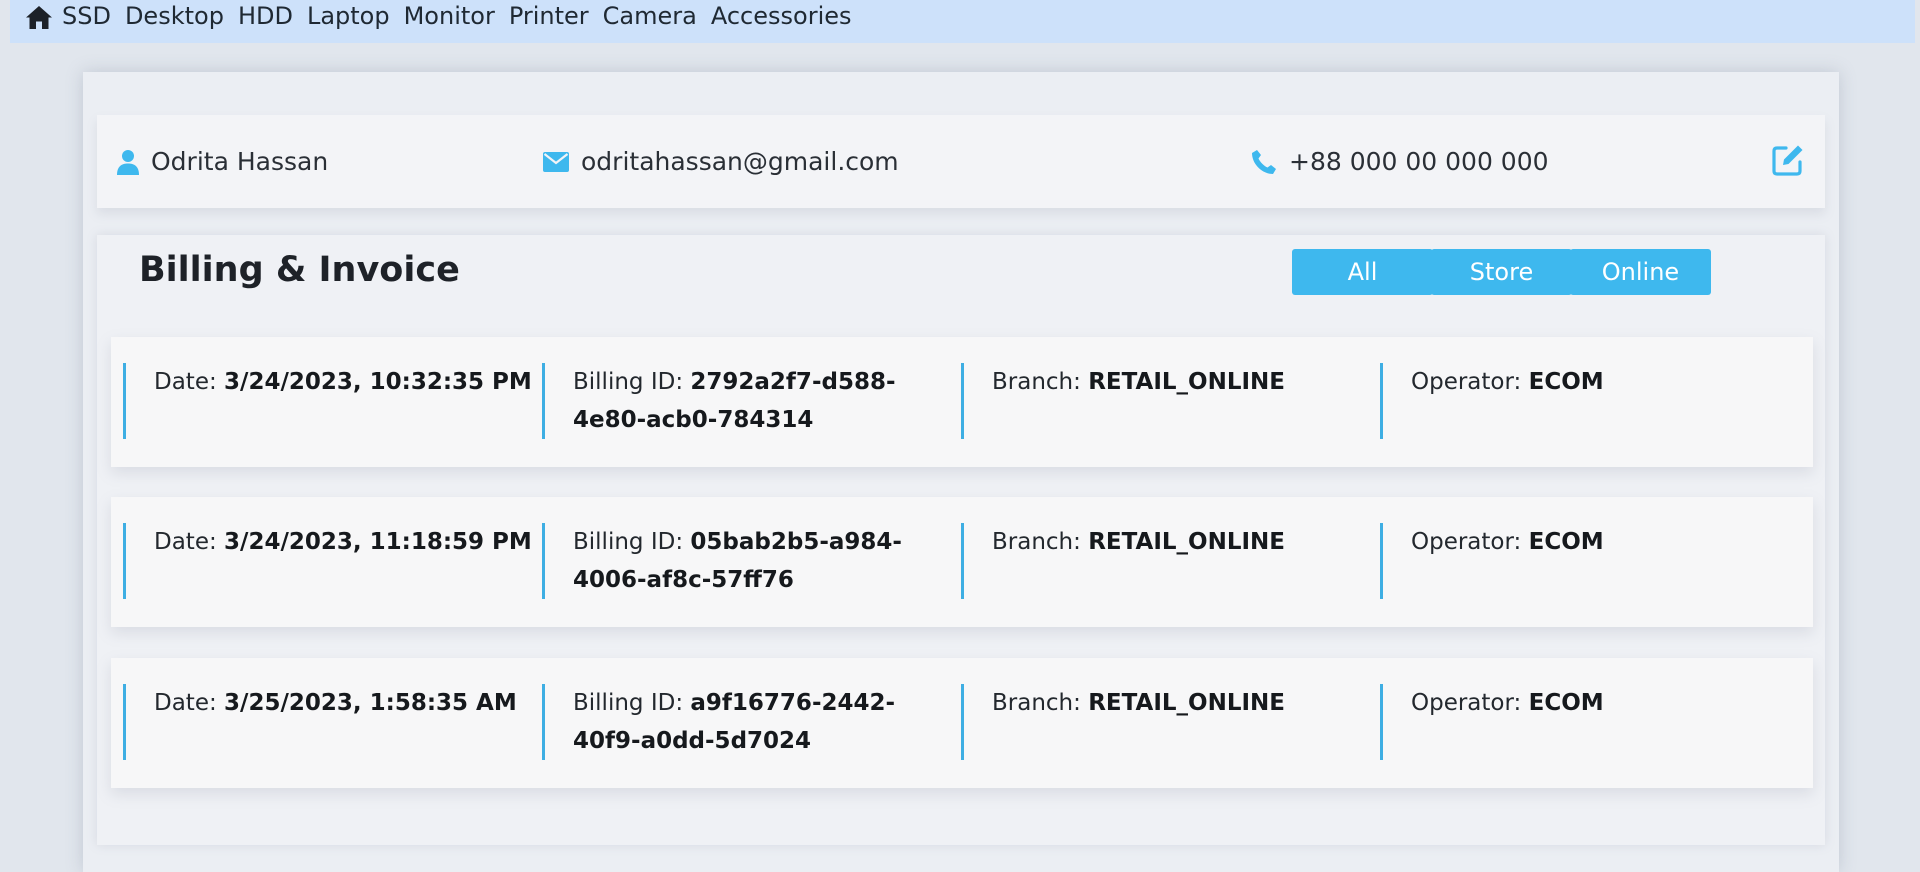 Image resolution: width=1920 pixels, height=872 pixels. Describe the element at coordinates (781, 16) in the screenshot. I see `nav-item-accessories: Accessories` at that location.